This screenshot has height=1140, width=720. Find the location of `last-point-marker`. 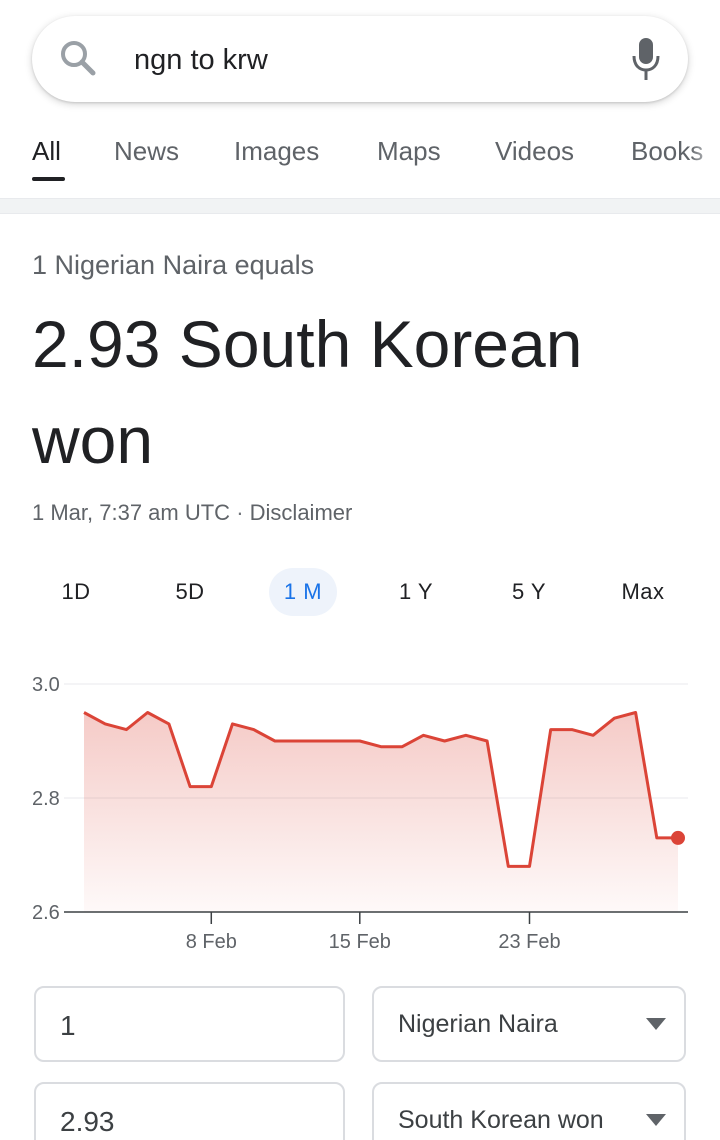

last-point-marker is located at coordinates (678, 837).